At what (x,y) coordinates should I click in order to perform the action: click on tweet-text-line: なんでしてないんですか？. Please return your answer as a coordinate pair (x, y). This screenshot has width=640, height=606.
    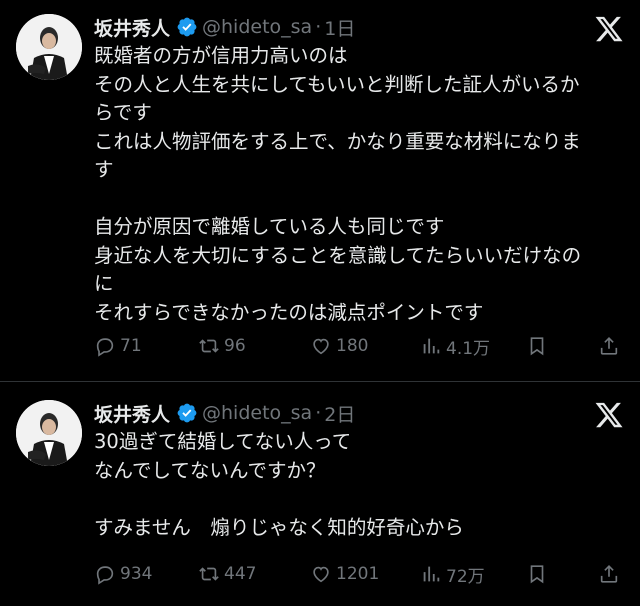
    Looking at the image, I should click on (210, 470).